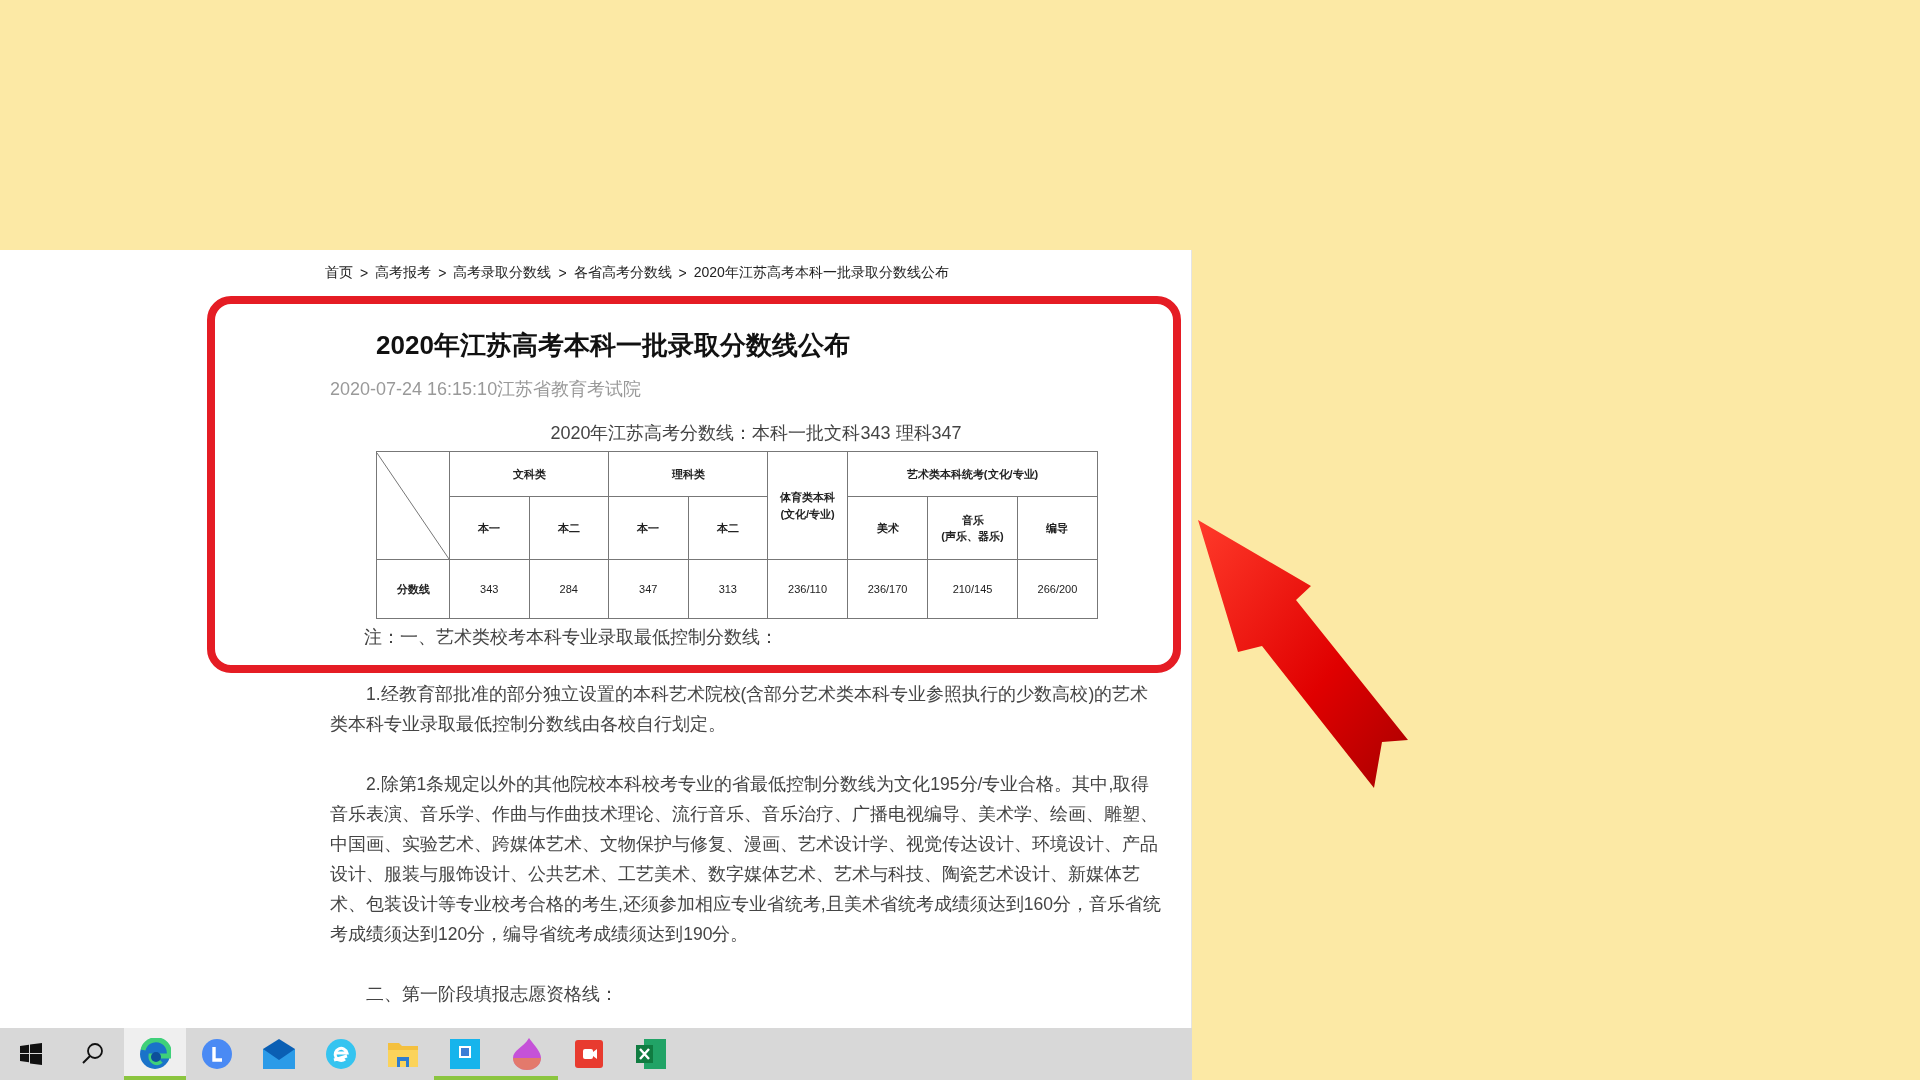 The width and height of the screenshot is (1920, 1080). I want to click on note-text: 注：一、艺术类校考本科专业录取最低控制分数线：, so click(571, 637).